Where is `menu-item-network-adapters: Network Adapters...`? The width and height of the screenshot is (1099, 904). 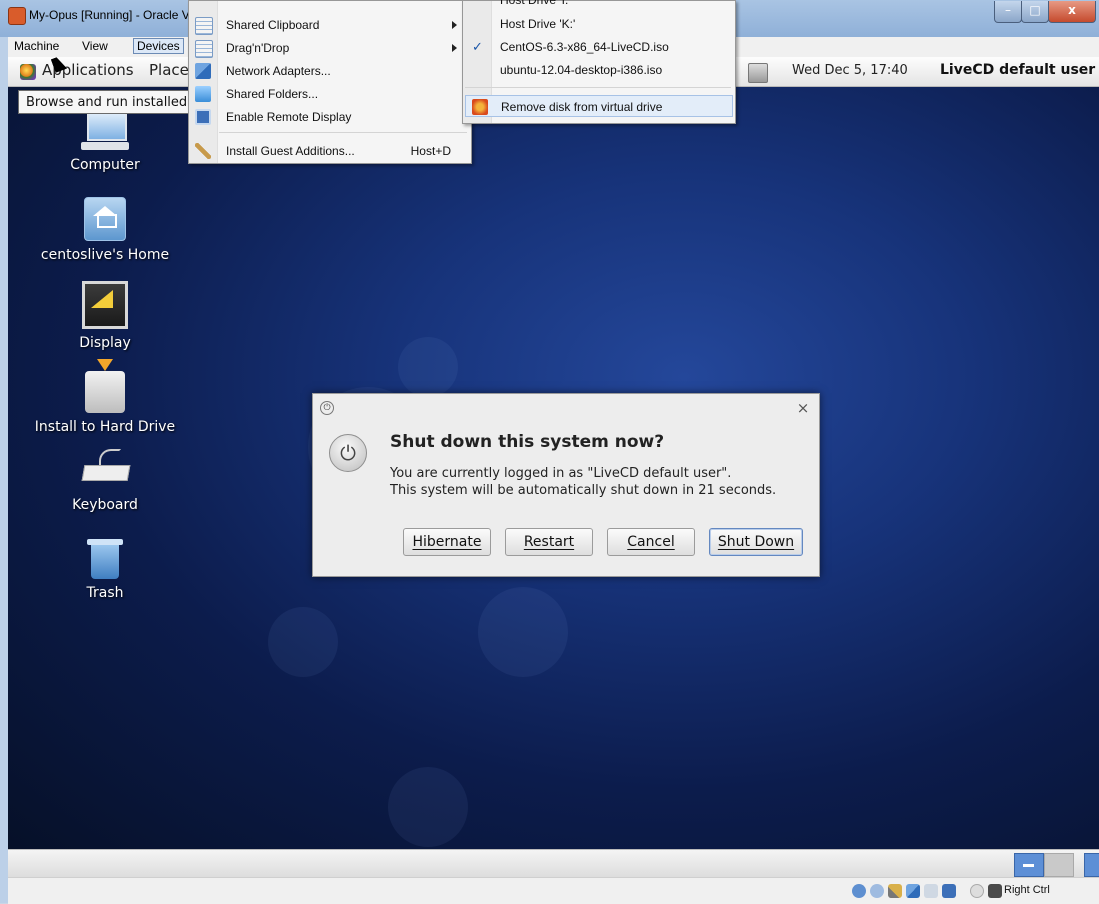 menu-item-network-adapters: Network Adapters... is located at coordinates (330, 71).